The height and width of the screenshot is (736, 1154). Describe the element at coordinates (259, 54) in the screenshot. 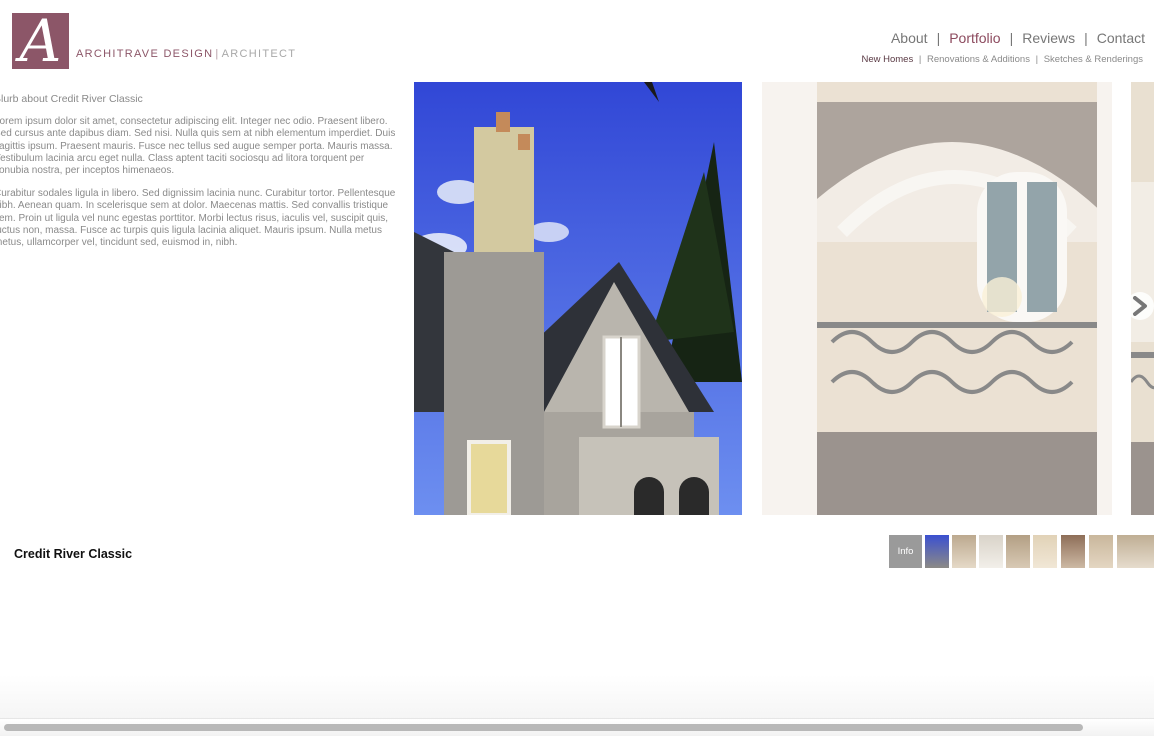

I see `brand-role: ARCHITECT` at that location.